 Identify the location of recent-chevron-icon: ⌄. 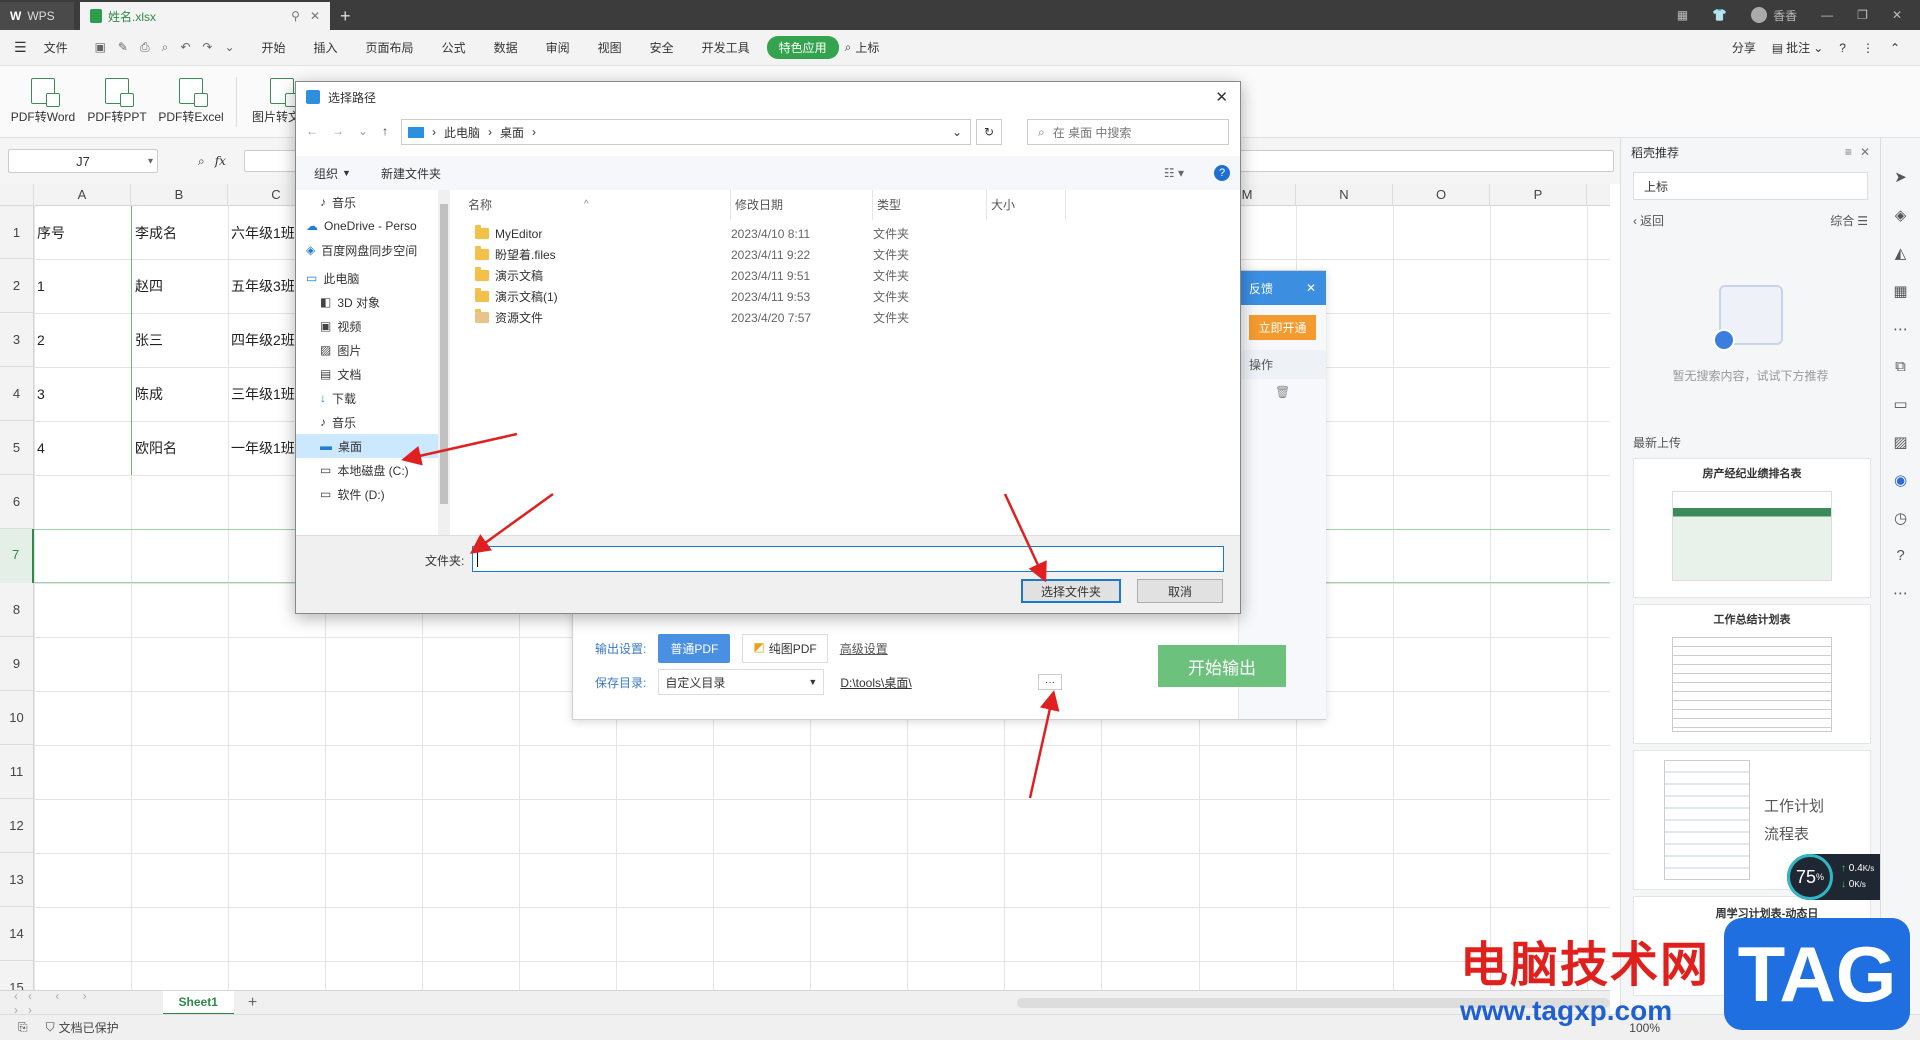
(363, 131).